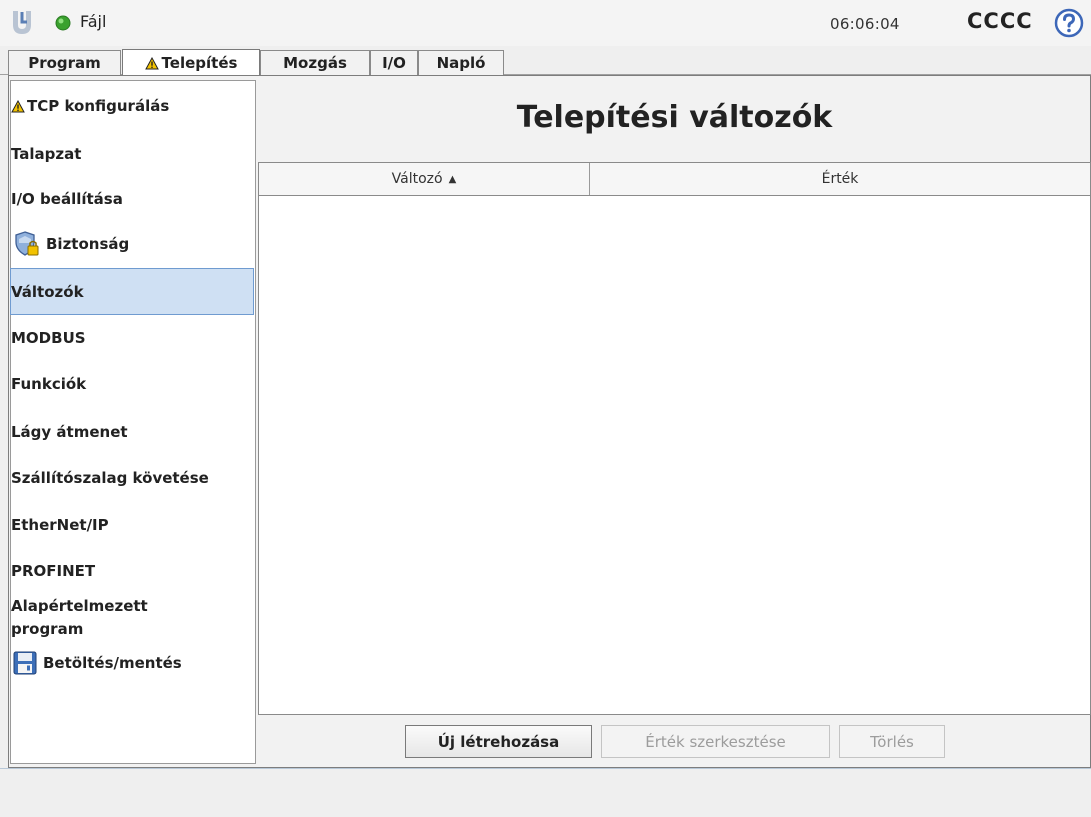 The height and width of the screenshot is (817, 1091). I want to click on column-header-label: Érték, so click(840, 179).